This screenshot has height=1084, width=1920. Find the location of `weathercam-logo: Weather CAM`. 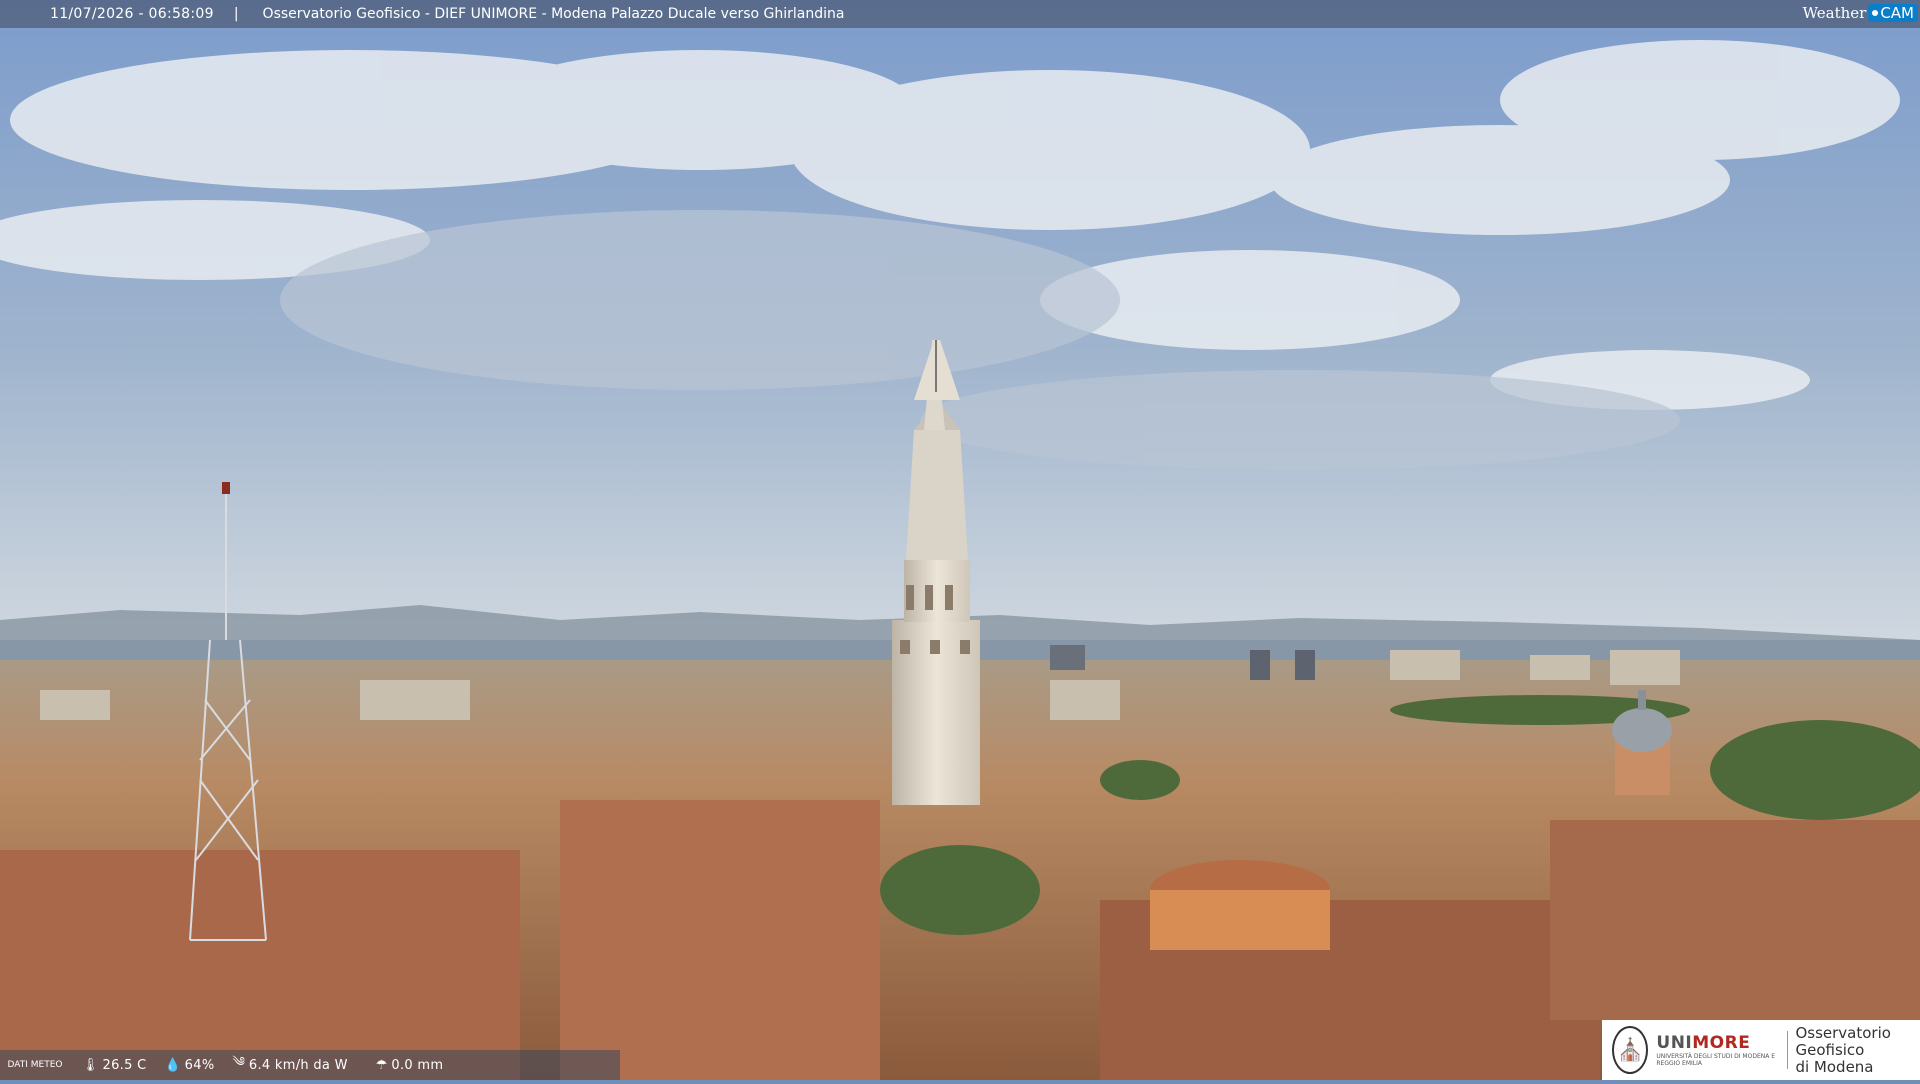

weathercam-logo: Weather CAM is located at coordinates (1860, 13).